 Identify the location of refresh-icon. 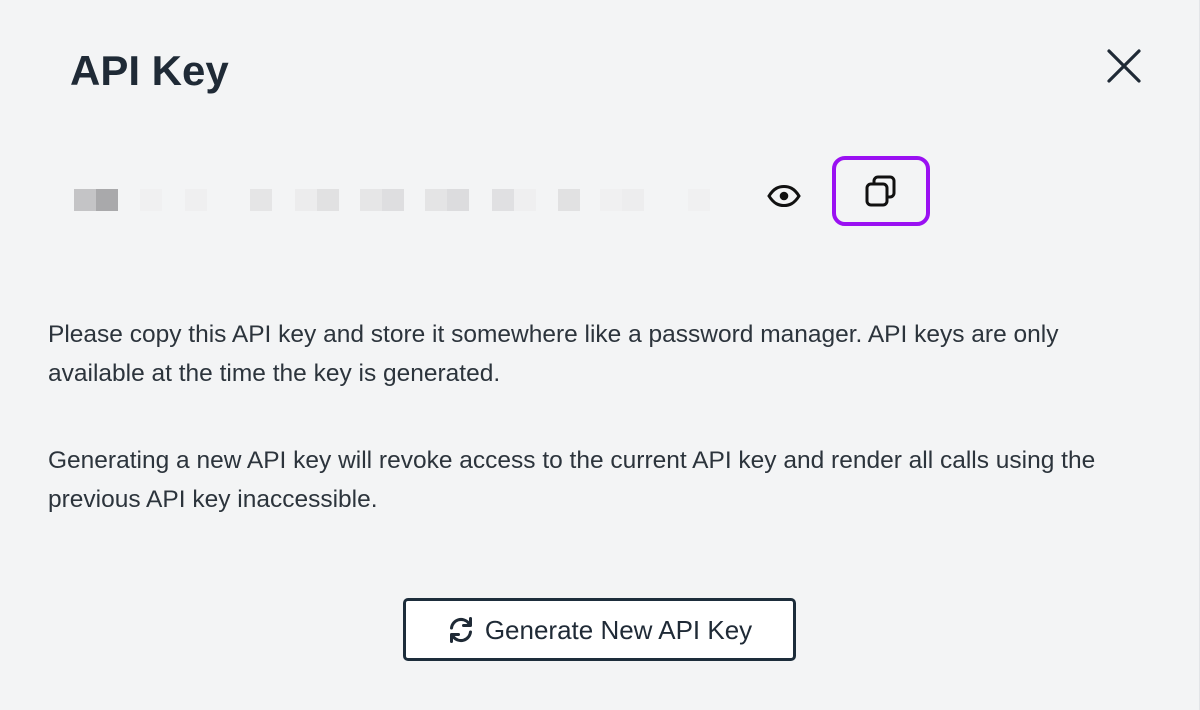
(461, 630).